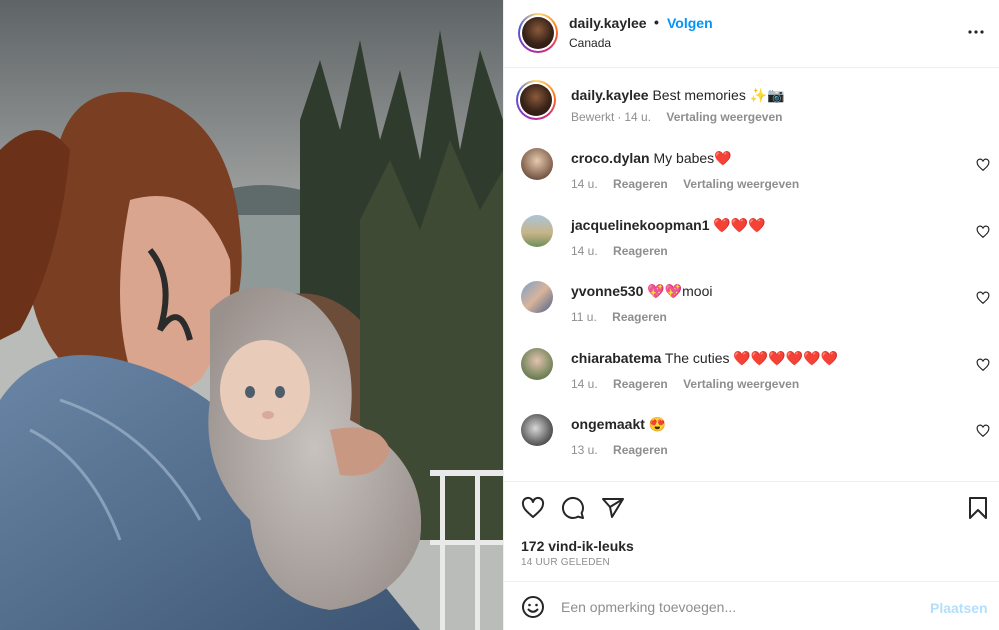 The height and width of the screenshot is (630, 999). Describe the element at coordinates (978, 508) in the screenshot. I see `bookmark-icon` at that location.